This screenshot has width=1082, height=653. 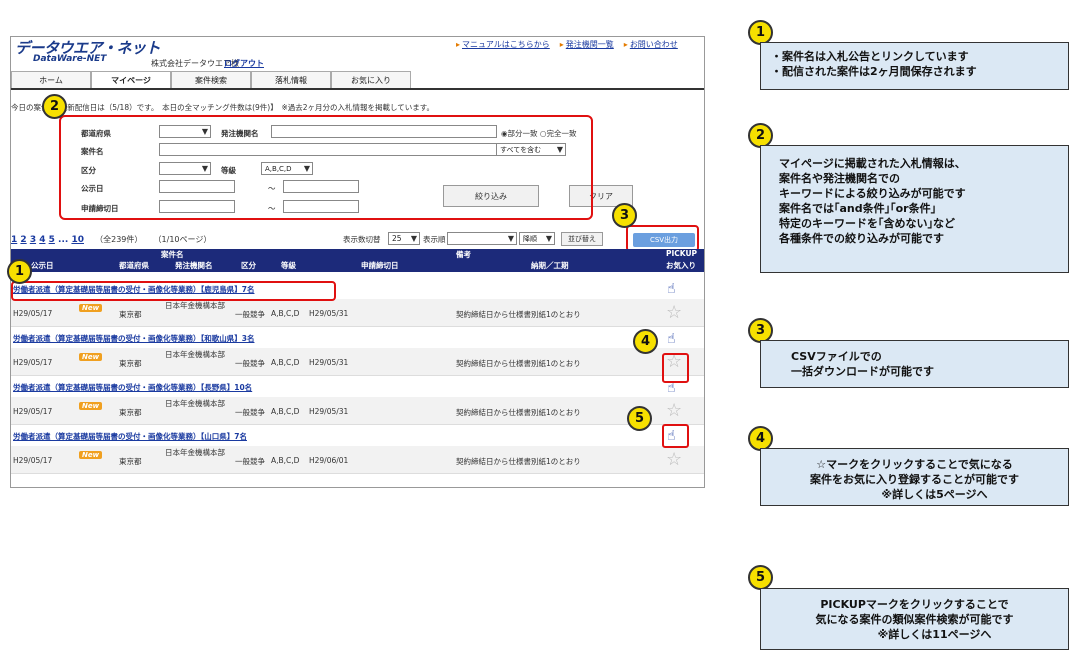 I want to click on callout-1: ・案件名は入札公告とリンクしています ・配信された案件は2ヶ月間保存されます, so click(x=914, y=66).